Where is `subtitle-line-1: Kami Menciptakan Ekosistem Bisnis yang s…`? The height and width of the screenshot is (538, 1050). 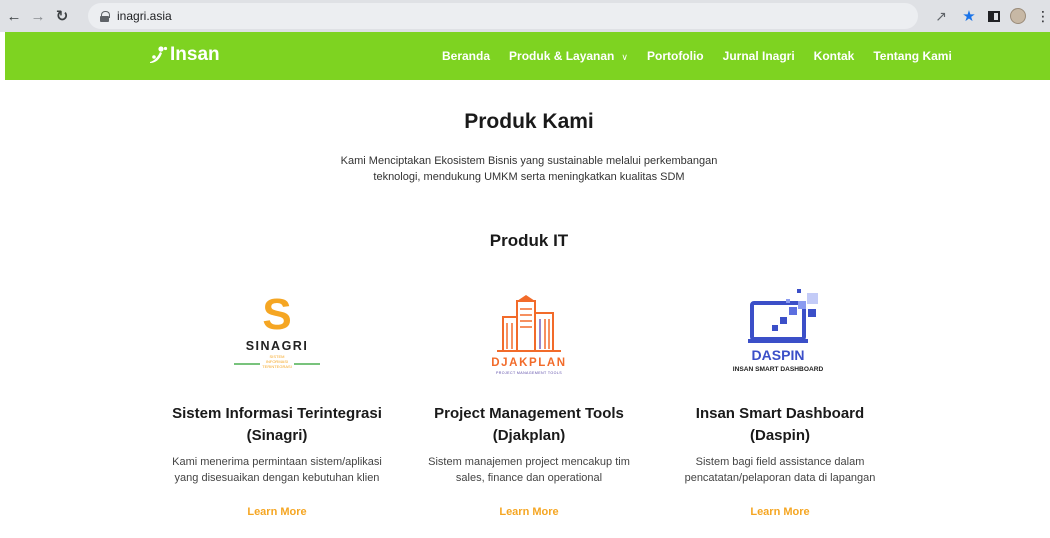
subtitle-line-1: Kami Menciptakan Ekosistem Bisnis yang s… is located at coordinates (529, 161).